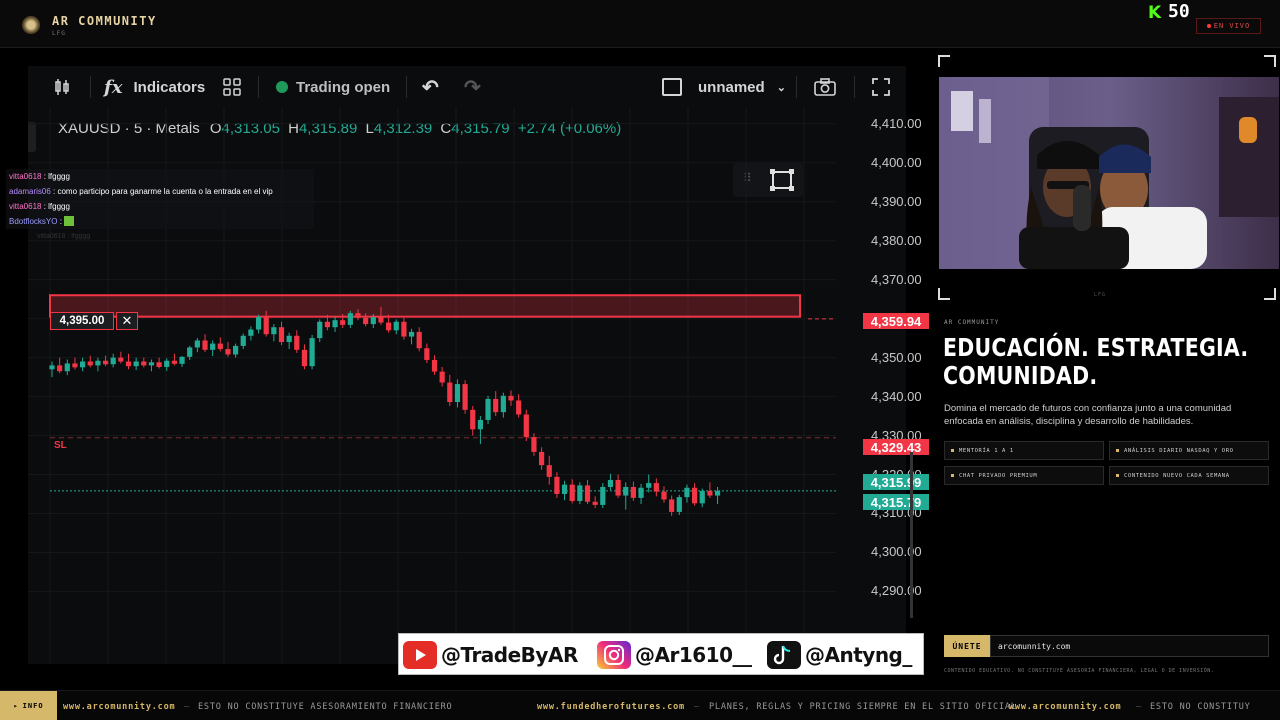 The image size is (1280, 720). Describe the element at coordinates (33, 221) in the screenshot. I see `chat-username: BdotflocksYO` at that location.